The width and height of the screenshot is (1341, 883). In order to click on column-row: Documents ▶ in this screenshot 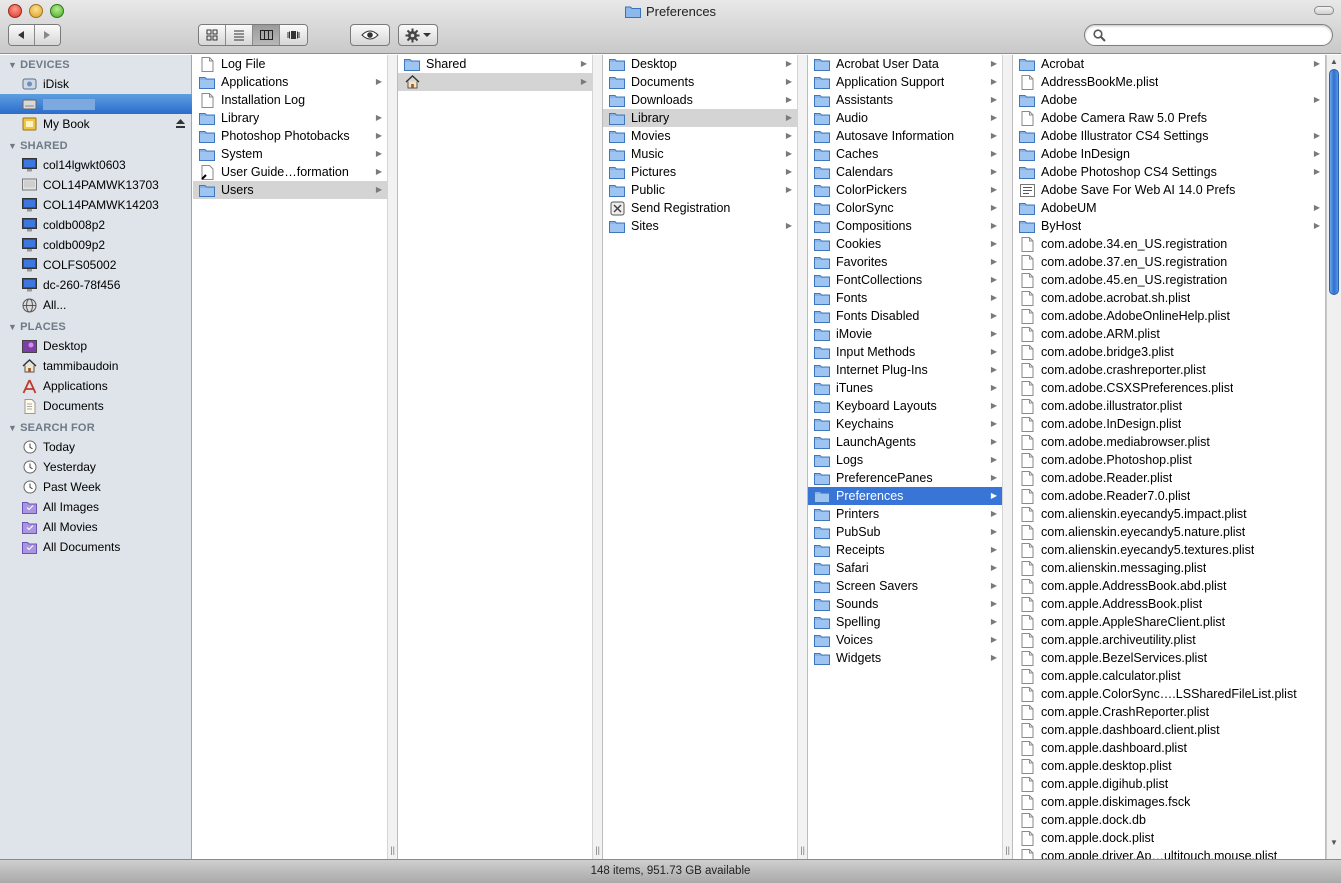, I will do `click(700, 82)`.